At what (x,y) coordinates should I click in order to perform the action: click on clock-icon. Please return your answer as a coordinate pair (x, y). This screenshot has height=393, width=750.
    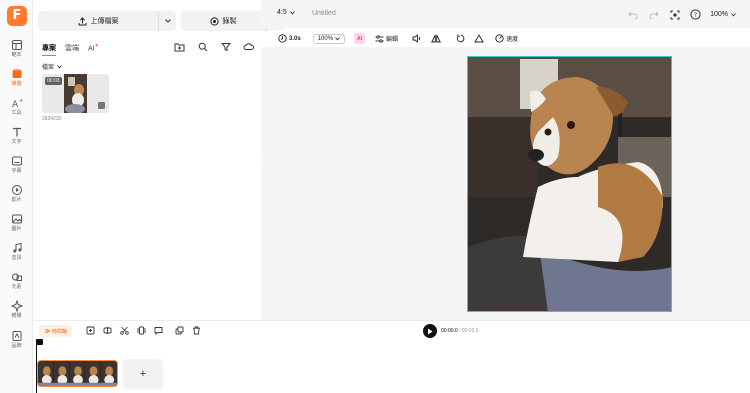
    Looking at the image, I should click on (282, 38).